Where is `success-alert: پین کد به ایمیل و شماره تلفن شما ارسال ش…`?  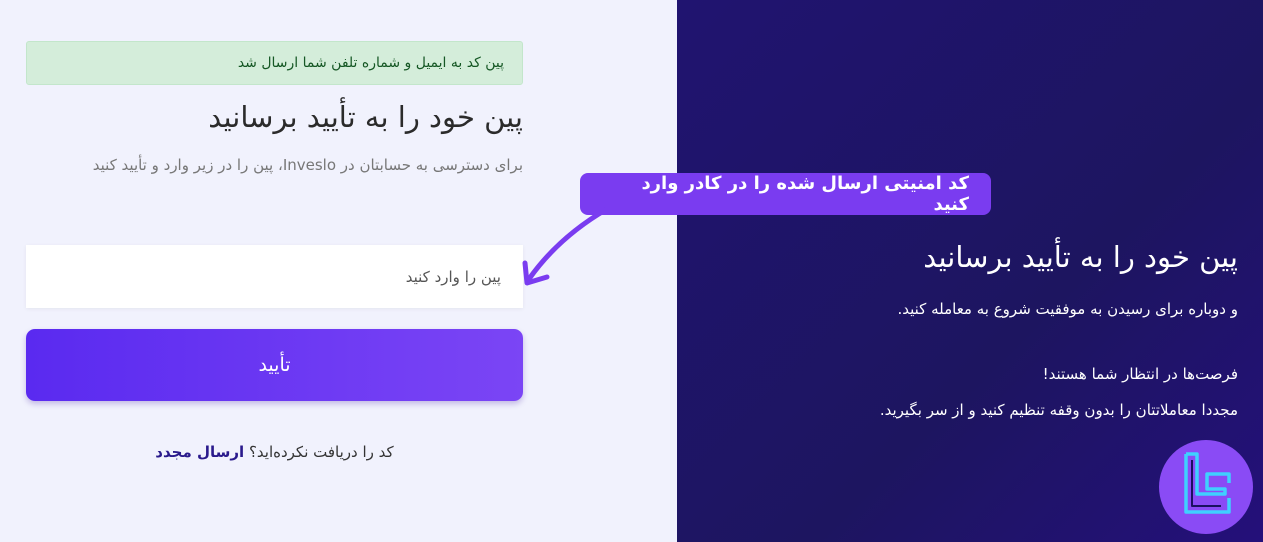 success-alert: پین کد به ایمیل و شماره تلفن شما ارسال ش… is located at coordinates (274, 63).